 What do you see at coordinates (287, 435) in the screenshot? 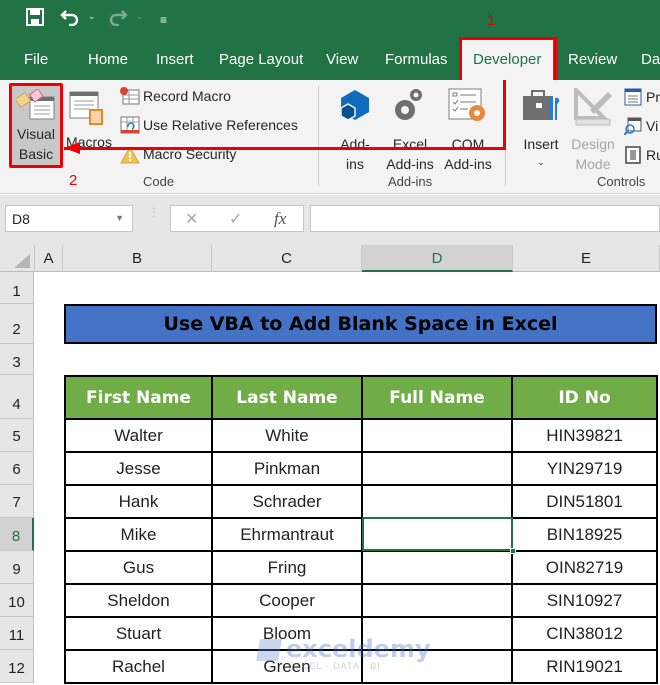
I see `last-name-cell: White` at bounding box center [287, 435].